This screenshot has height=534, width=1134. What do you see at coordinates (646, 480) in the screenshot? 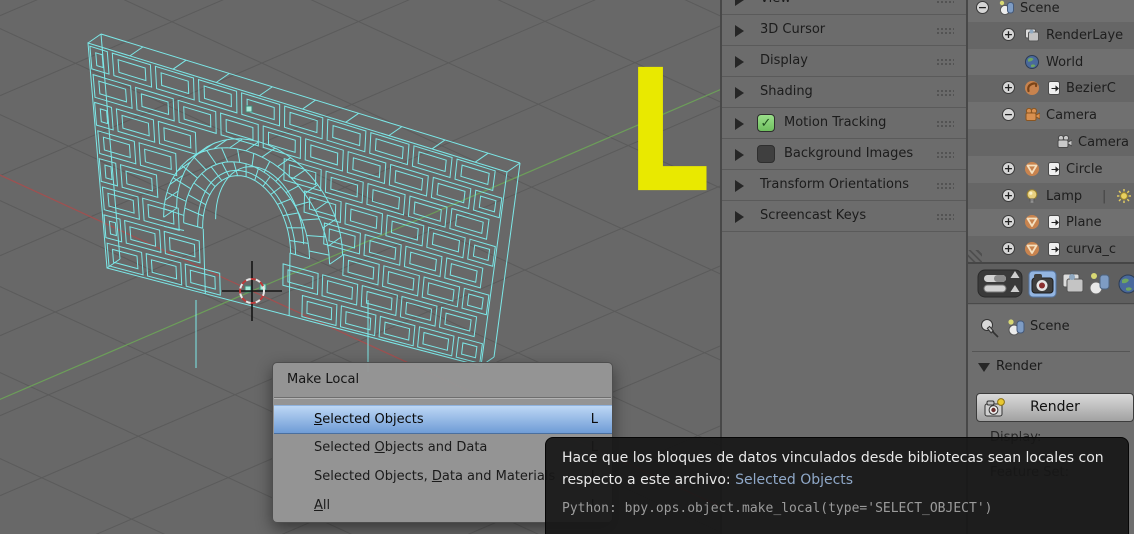
I see `tooltip-line2-prefix: respecto a este archivo:` at bounding box center [646, 480].